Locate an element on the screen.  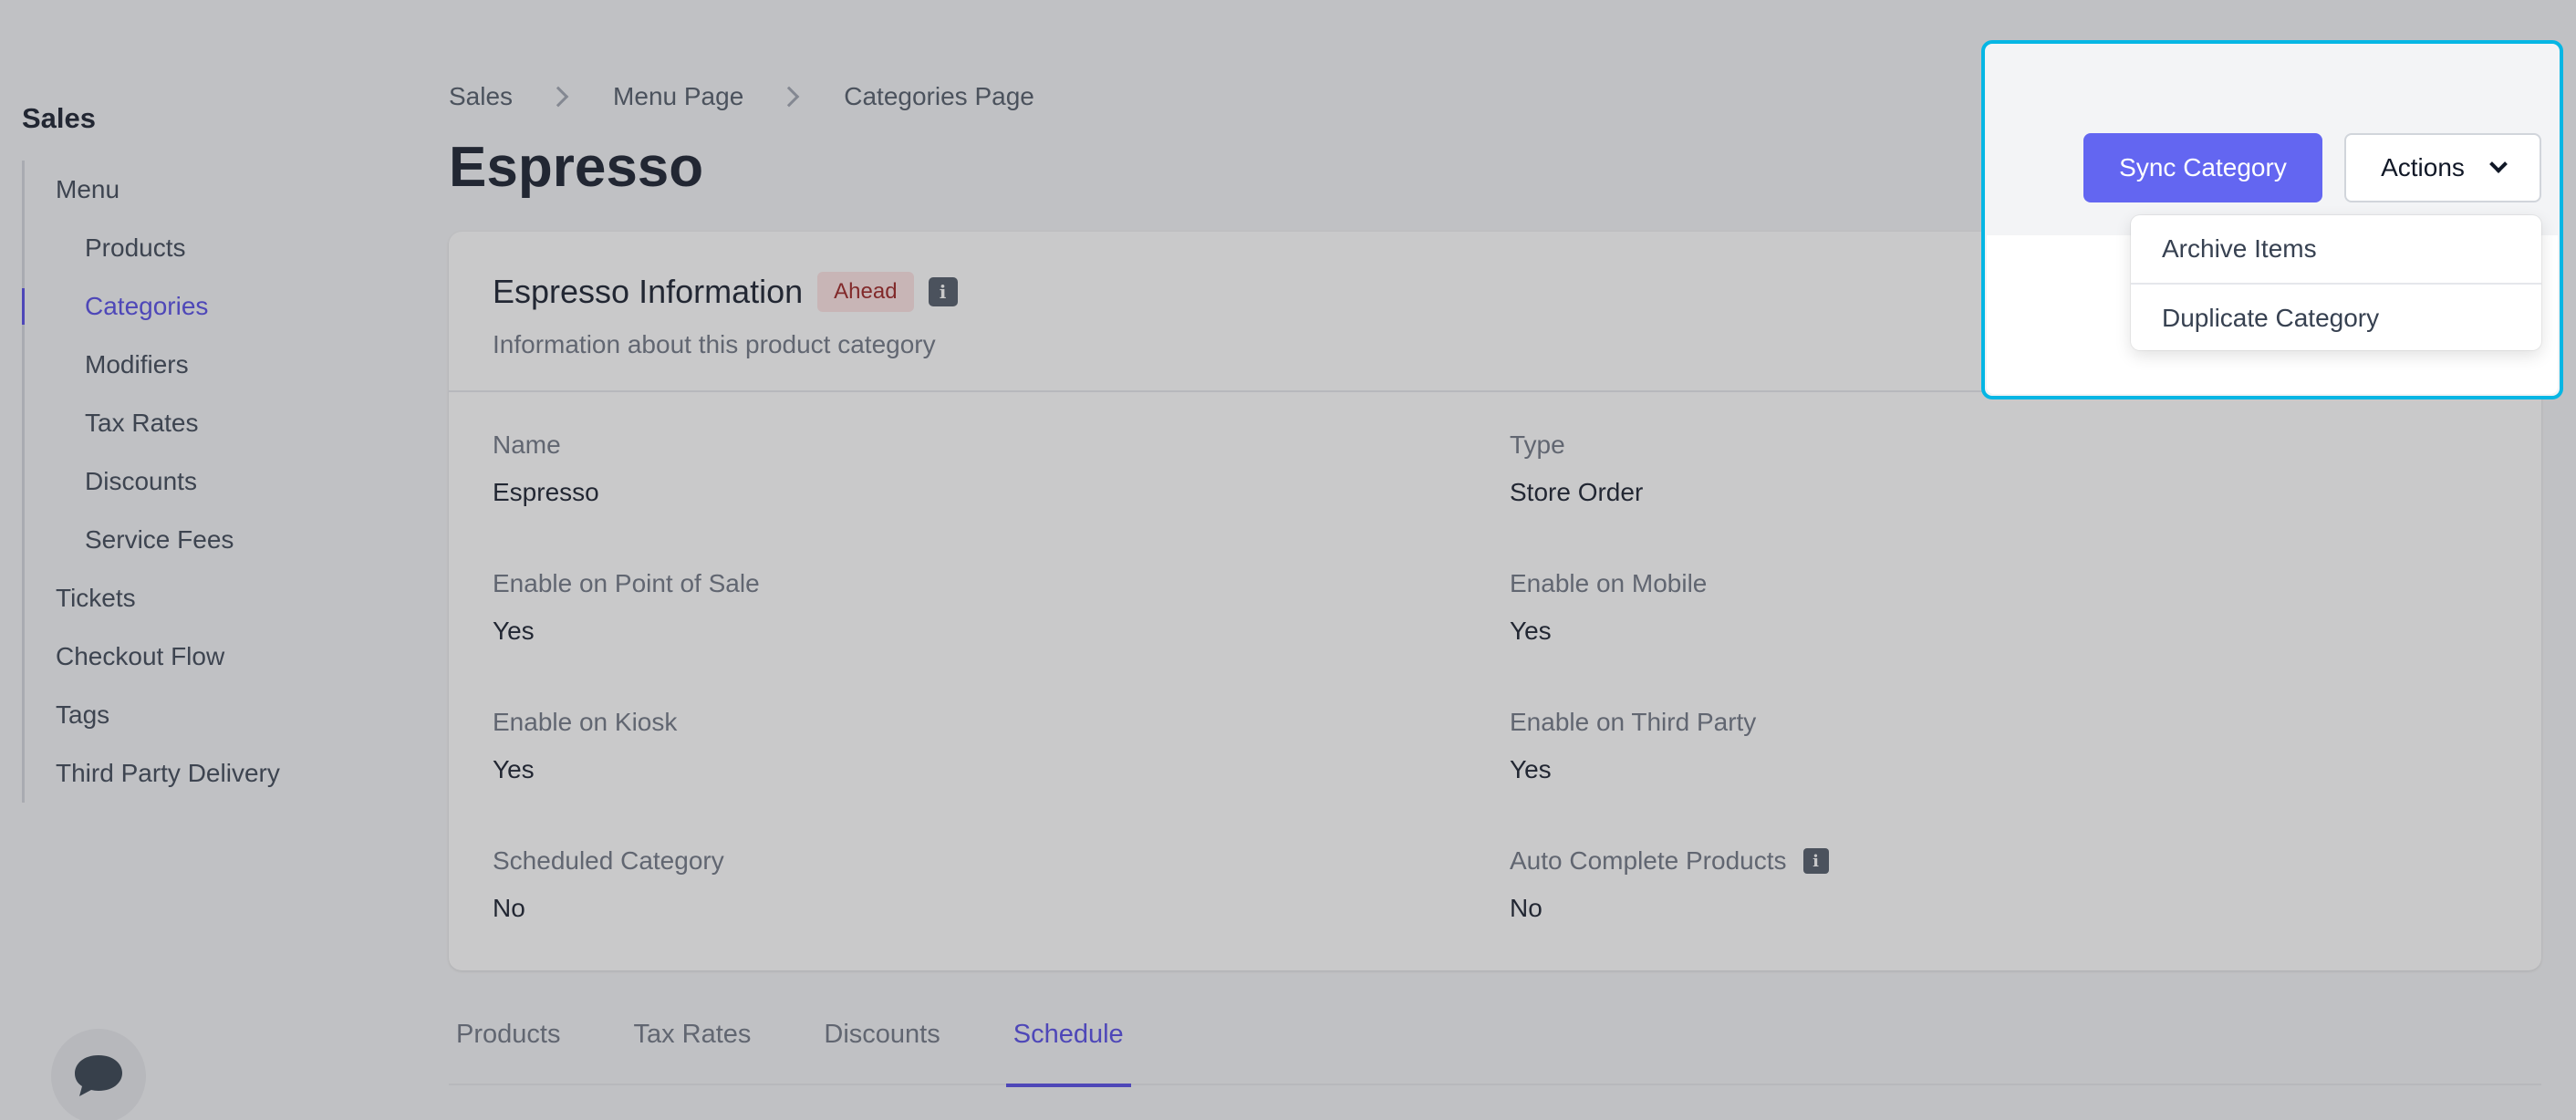
chat-bubble-icon is located at coordinates (98, 1075).